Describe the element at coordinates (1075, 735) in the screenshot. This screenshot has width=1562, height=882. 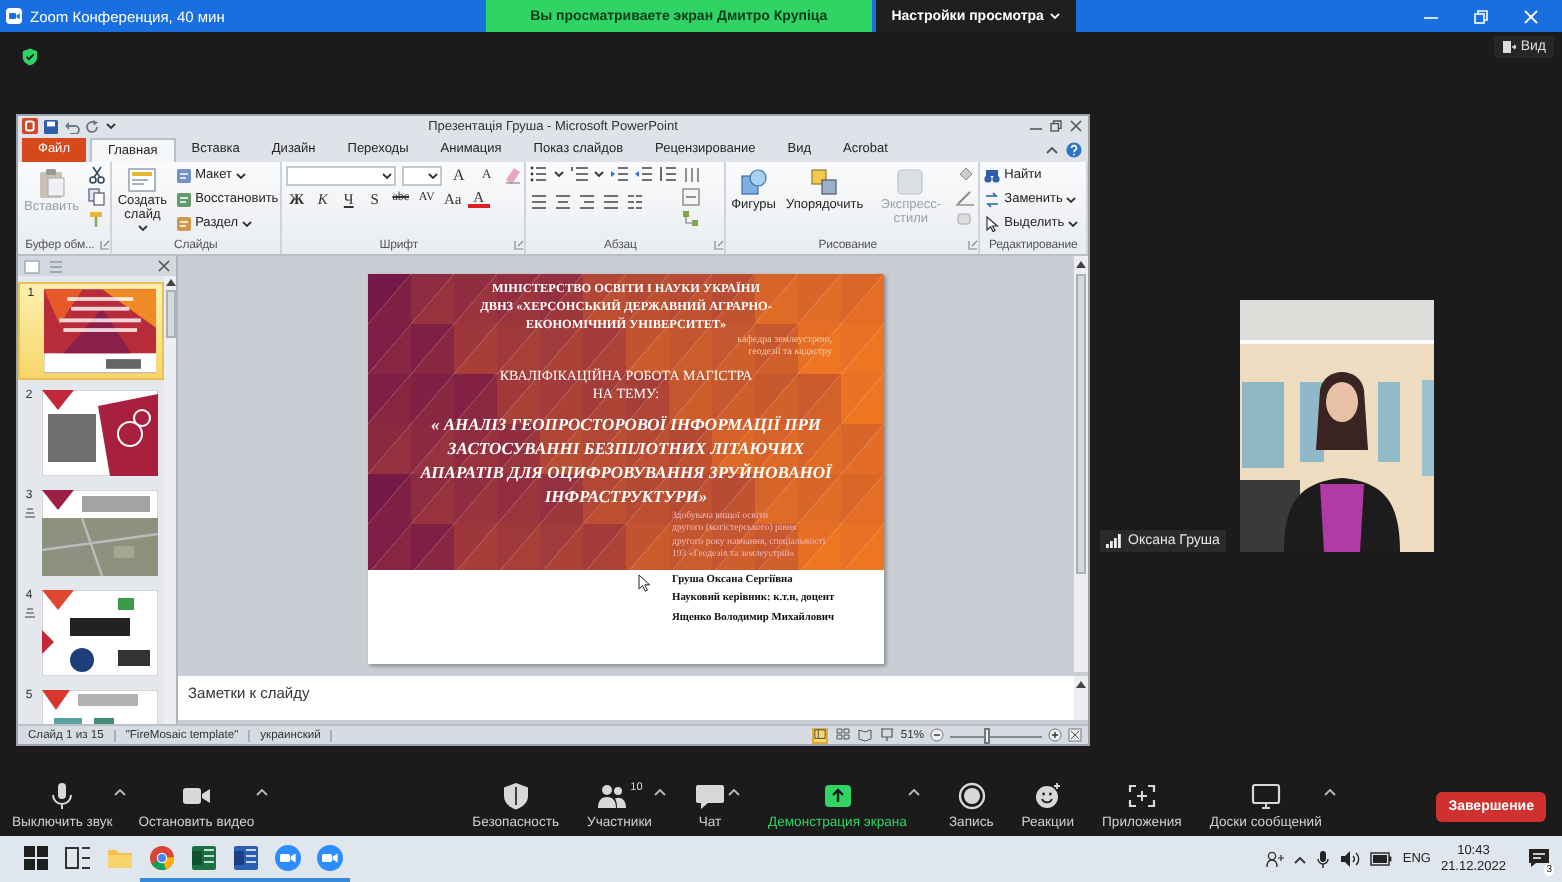
I see `fit-window-icon` at that location.